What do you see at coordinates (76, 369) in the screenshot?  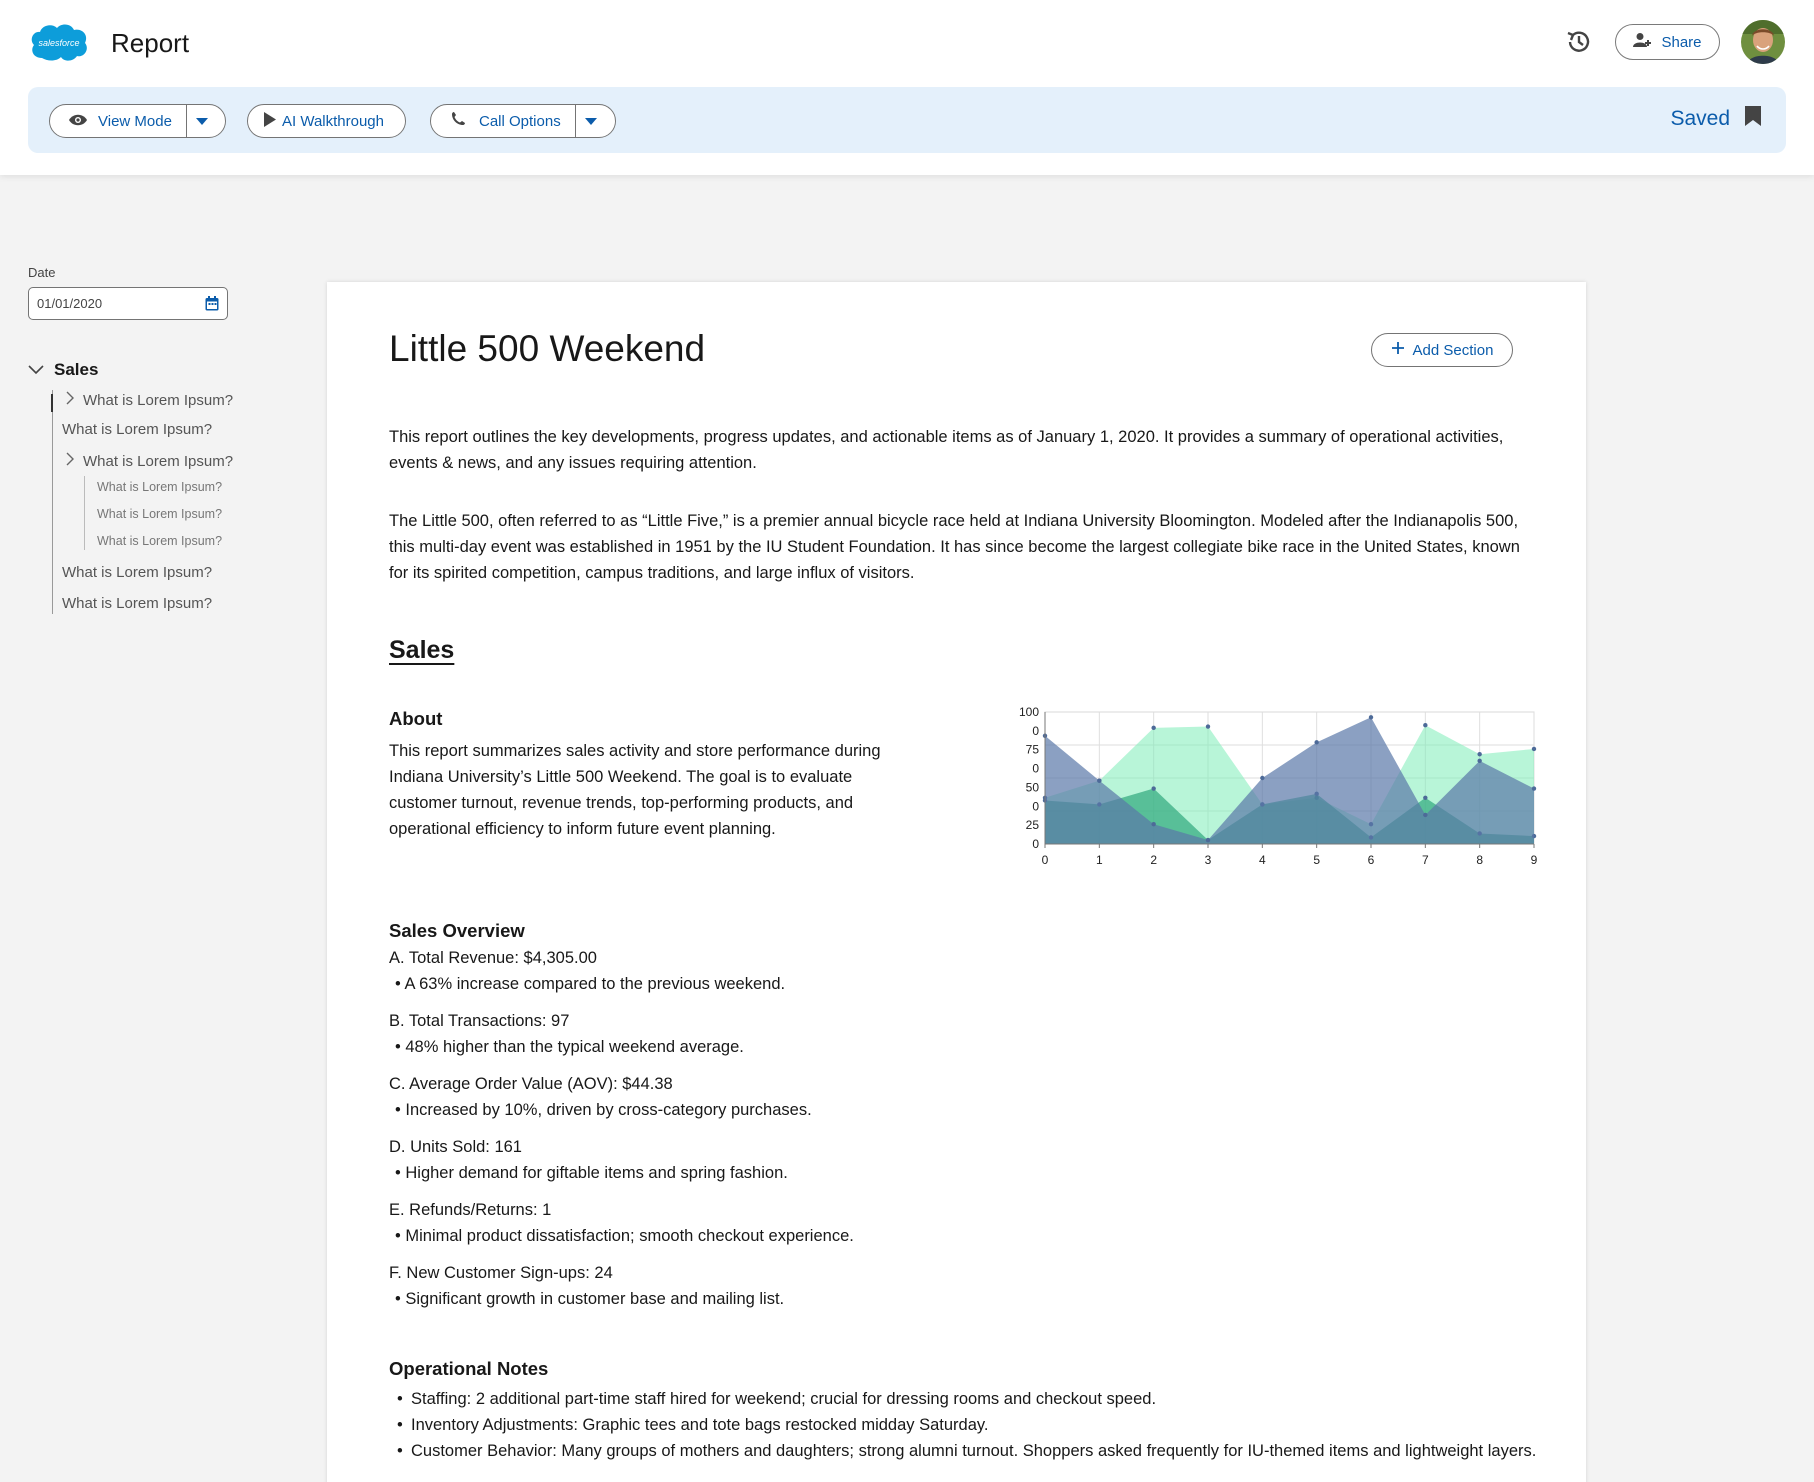 I see `sidebar-root-label: Sales` at bounding box center [76, 369].